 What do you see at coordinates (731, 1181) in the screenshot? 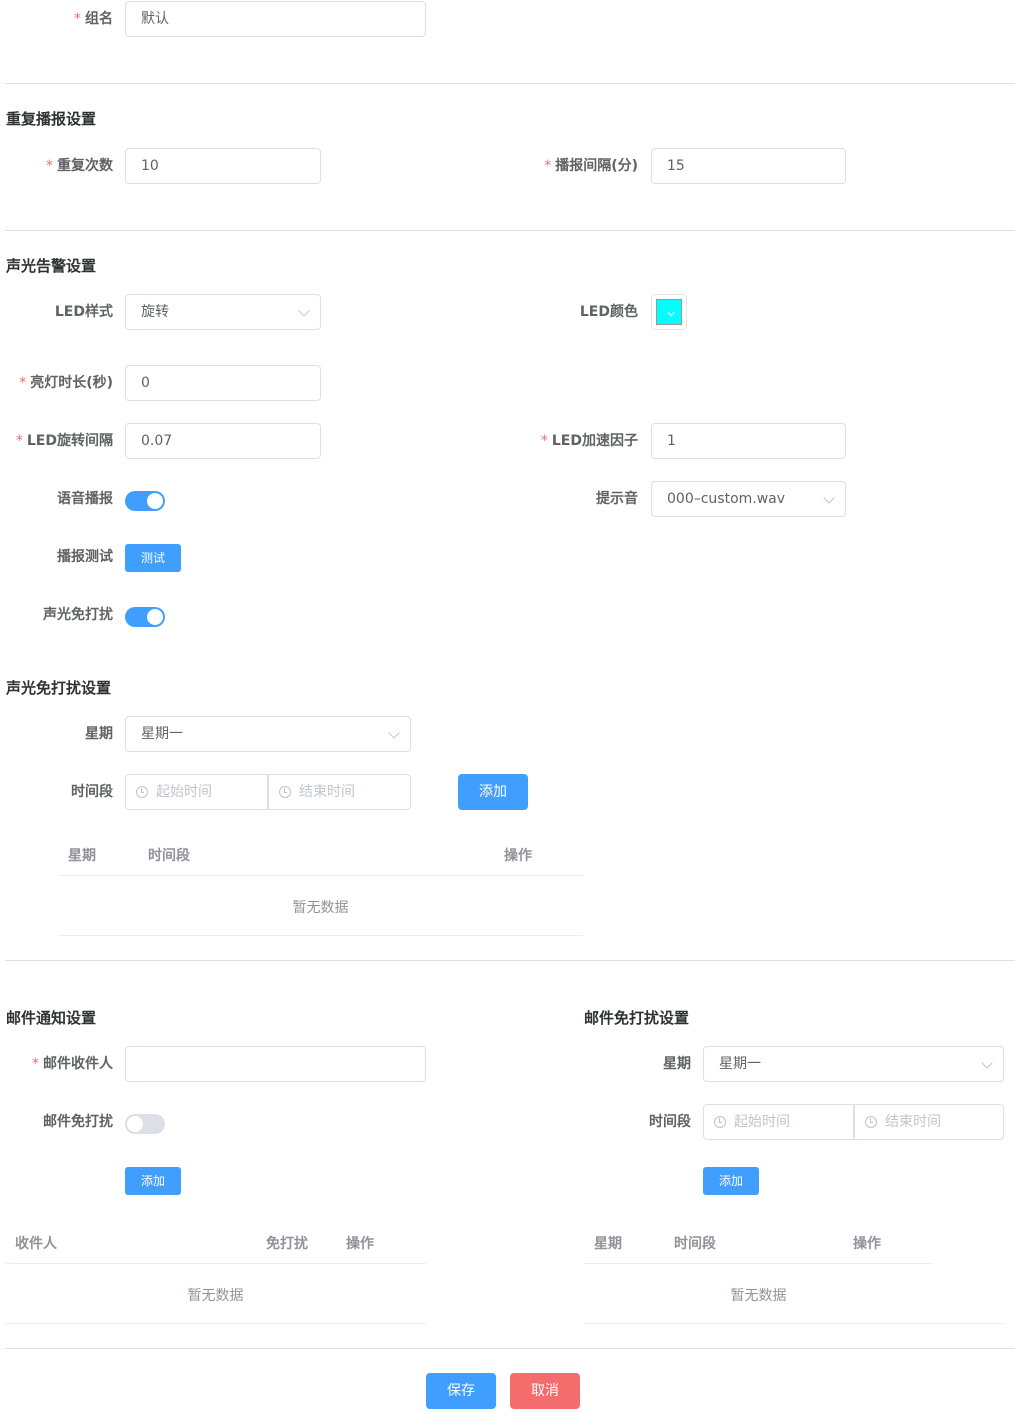
I see `mail-dnd-add-button: 添加` at bounding box center [731, 1181].